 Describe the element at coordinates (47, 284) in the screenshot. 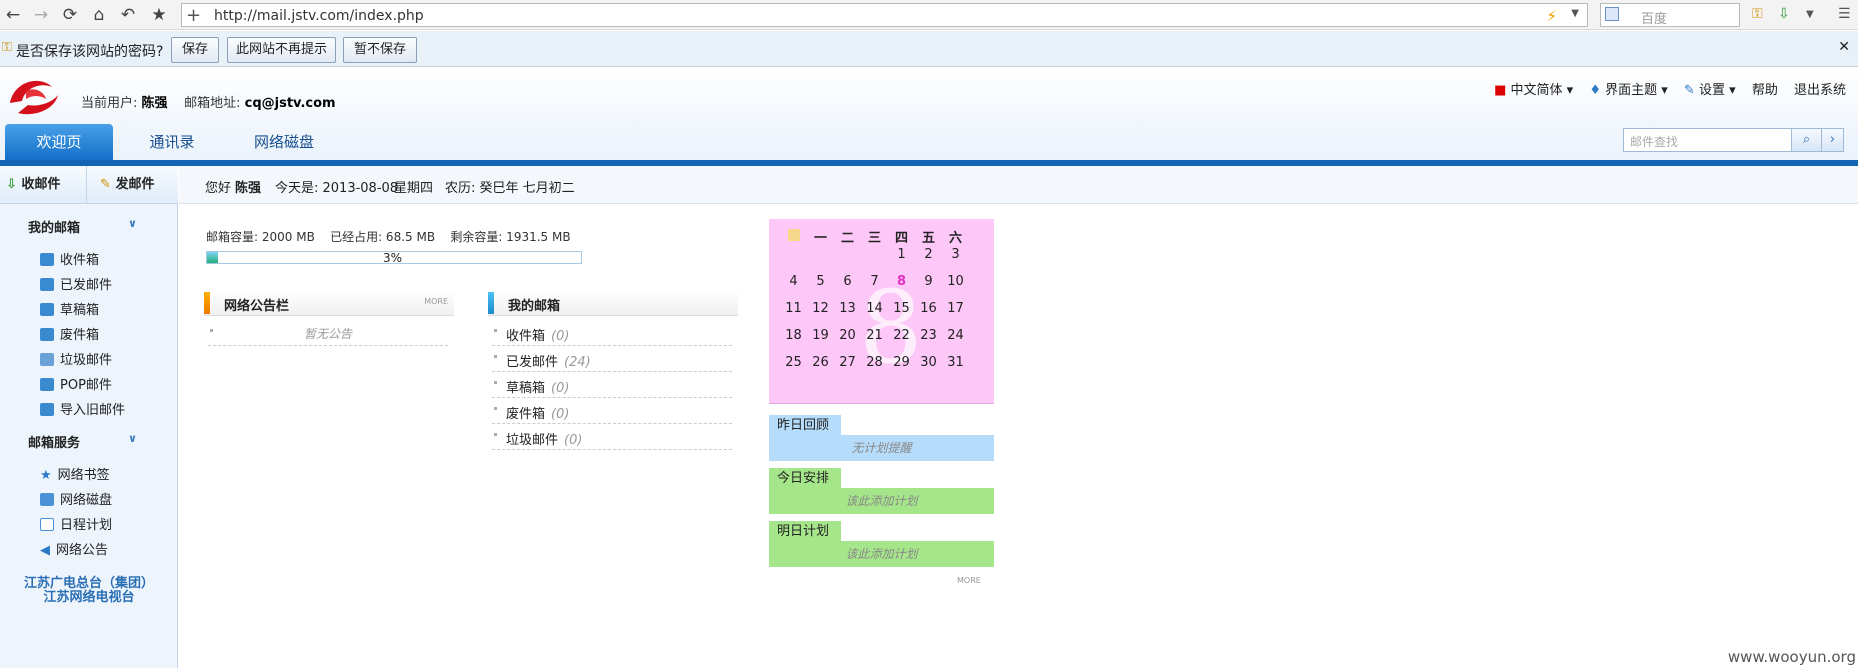

I see `sent-icon` at that location.